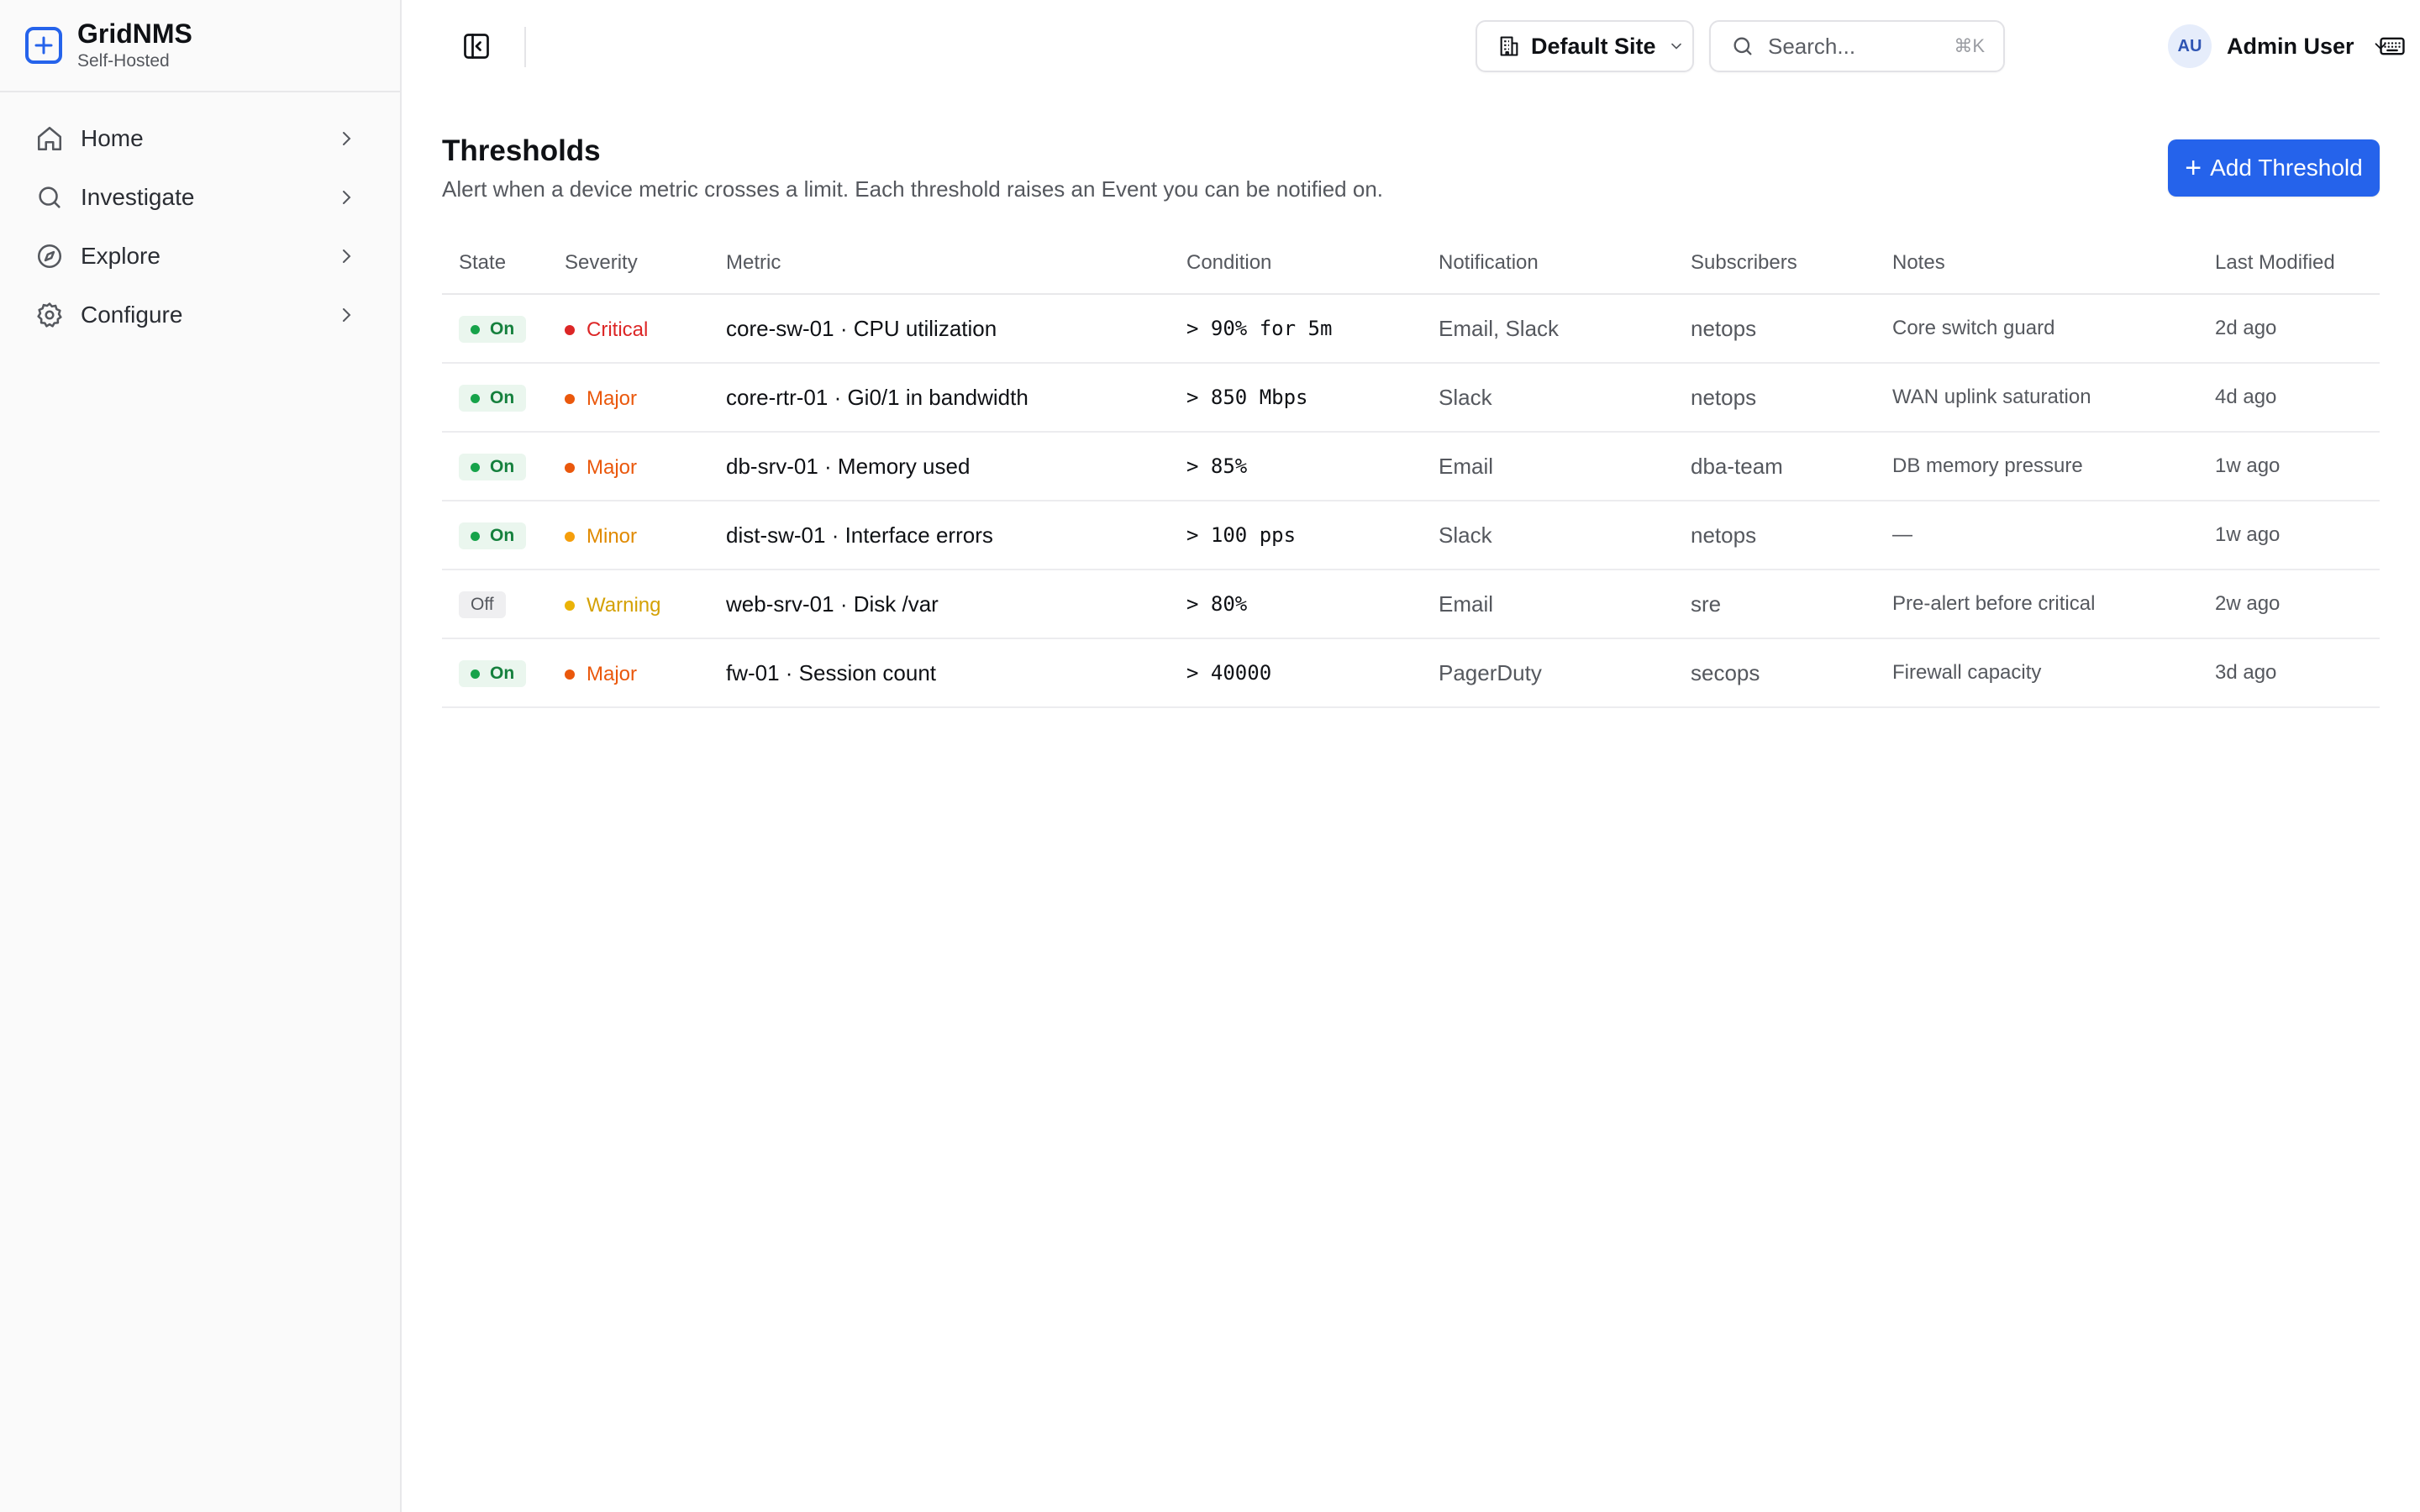 The width and height of the screenshot is (2420, 1512). Describe the element at coordinates (2037, 466) in the screenshot. I see `notes-cell: DB memory pressure` at that location.